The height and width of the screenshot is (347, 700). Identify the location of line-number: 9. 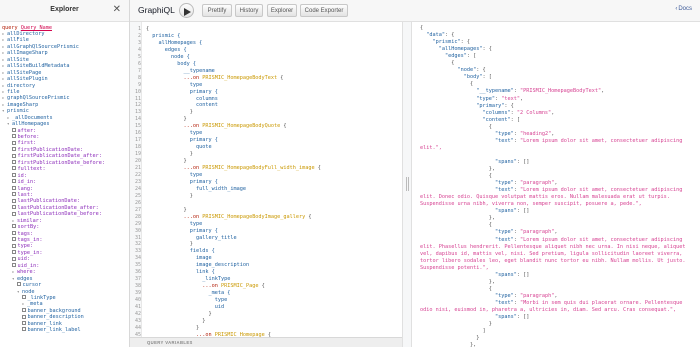
(139, 84).